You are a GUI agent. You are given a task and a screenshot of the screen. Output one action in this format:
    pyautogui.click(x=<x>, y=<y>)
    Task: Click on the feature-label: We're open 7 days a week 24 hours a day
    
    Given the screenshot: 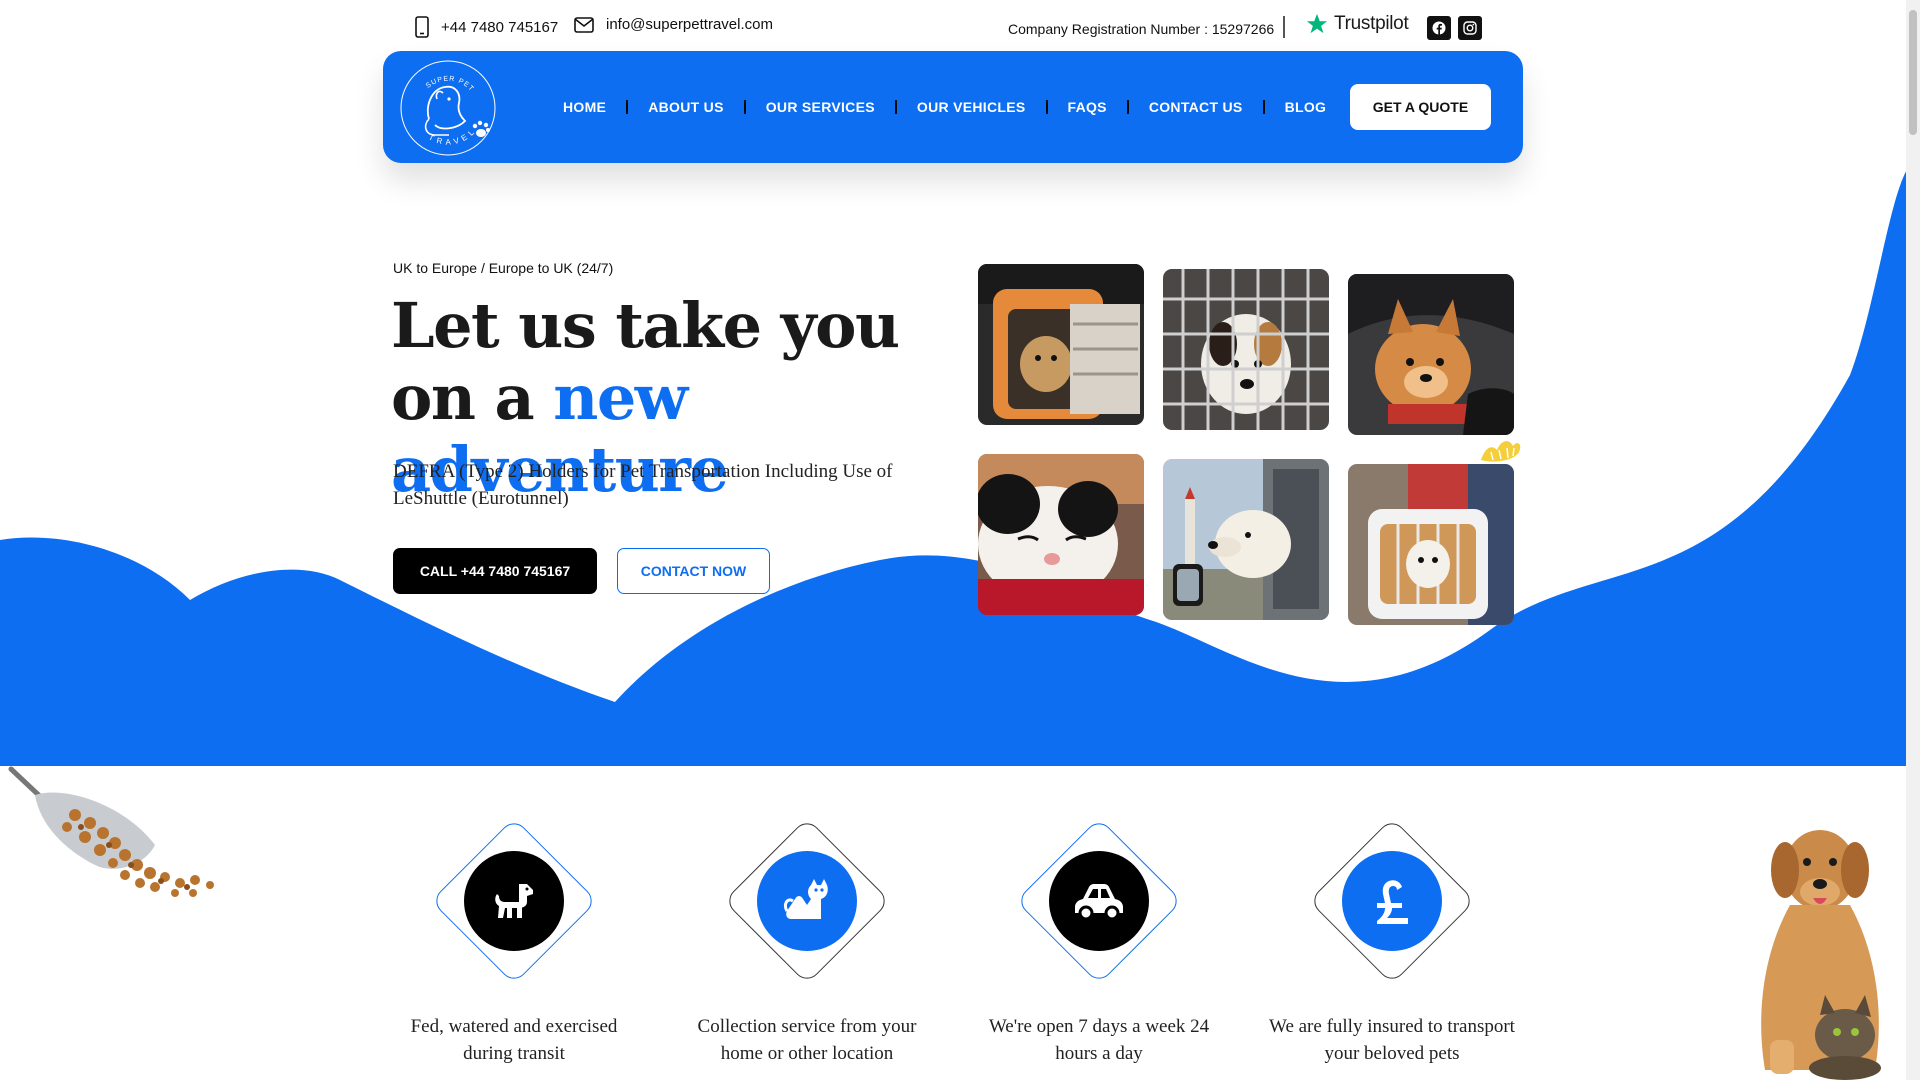 What is the action you would take?
    pyautogui.click(x=1099, y=1040)
    